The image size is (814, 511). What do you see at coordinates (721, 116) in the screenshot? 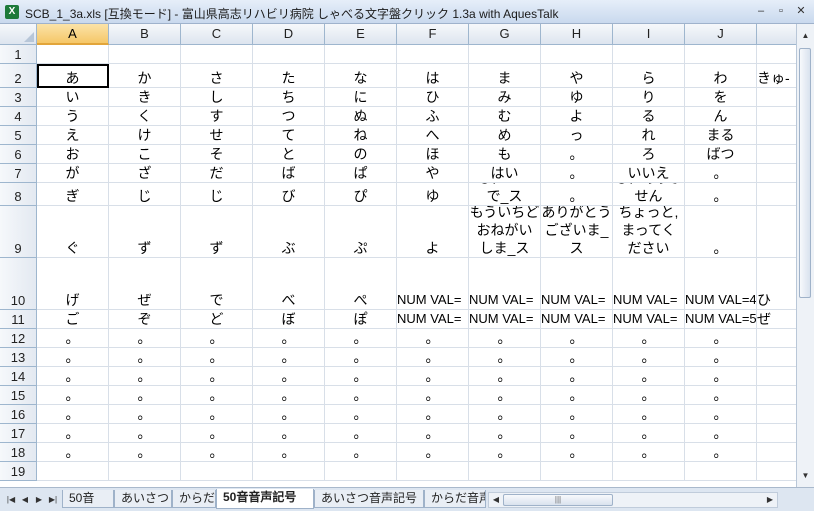
I see `cell-j4: ん` at bounding box center [721, 116].